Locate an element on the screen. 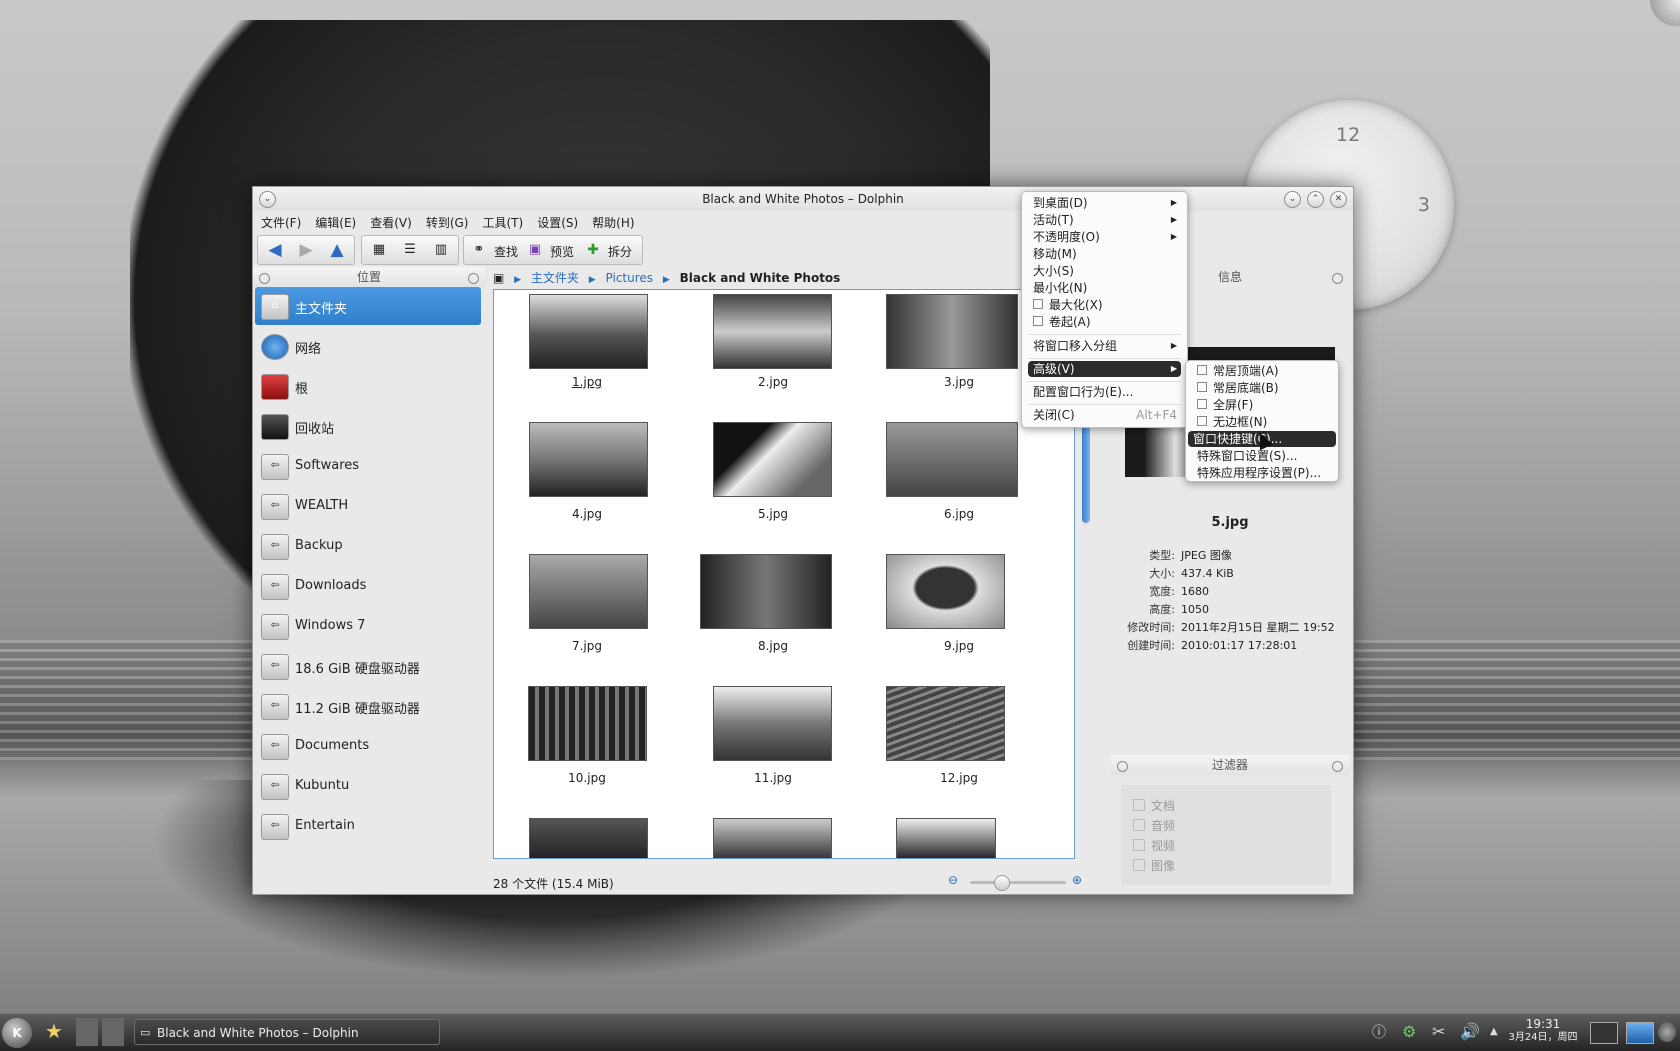 Image resolution: width=1680 pixels, height=1051 pixels. menu-item-shade: 卷起(A) is located at coordinates (1104, 322).